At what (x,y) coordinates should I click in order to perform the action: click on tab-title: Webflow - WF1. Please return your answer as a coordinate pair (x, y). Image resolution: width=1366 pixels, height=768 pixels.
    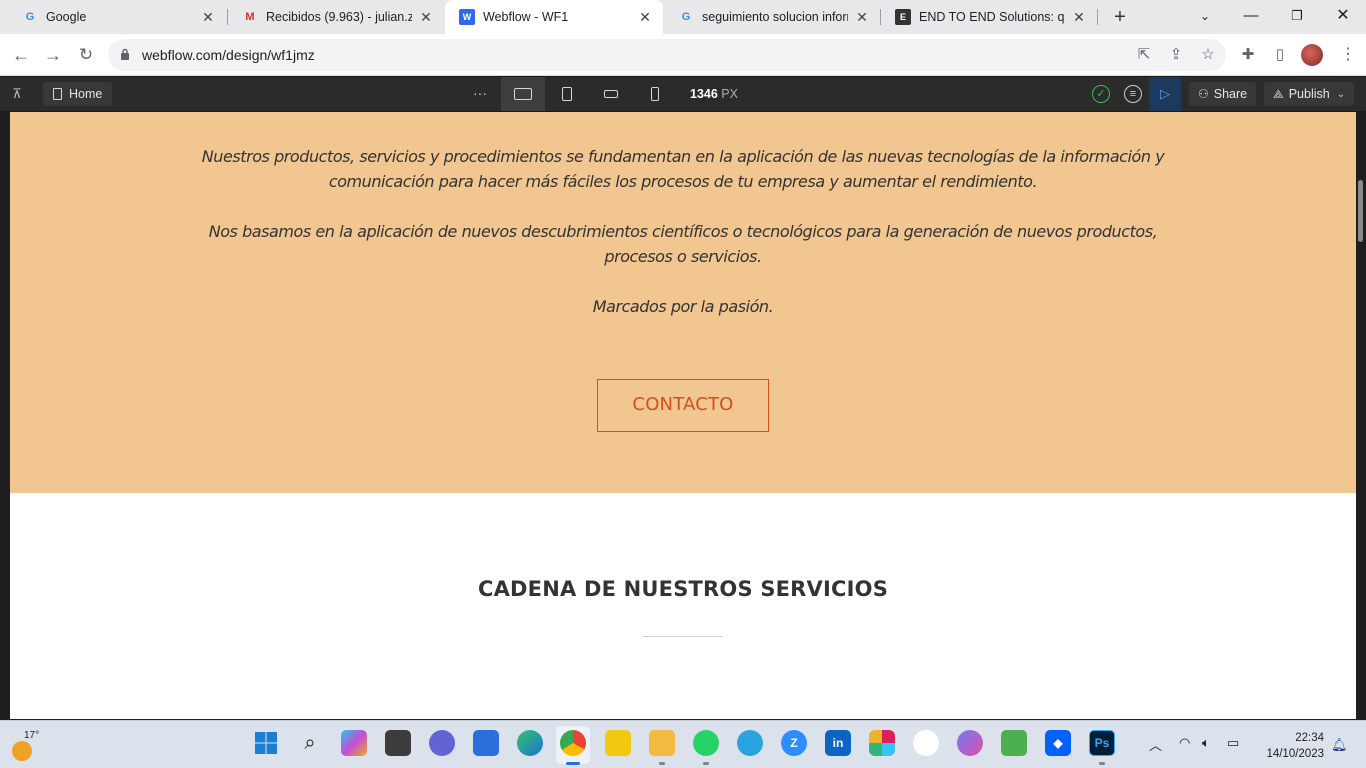
    Looking at the image, I should click on (526, 17).